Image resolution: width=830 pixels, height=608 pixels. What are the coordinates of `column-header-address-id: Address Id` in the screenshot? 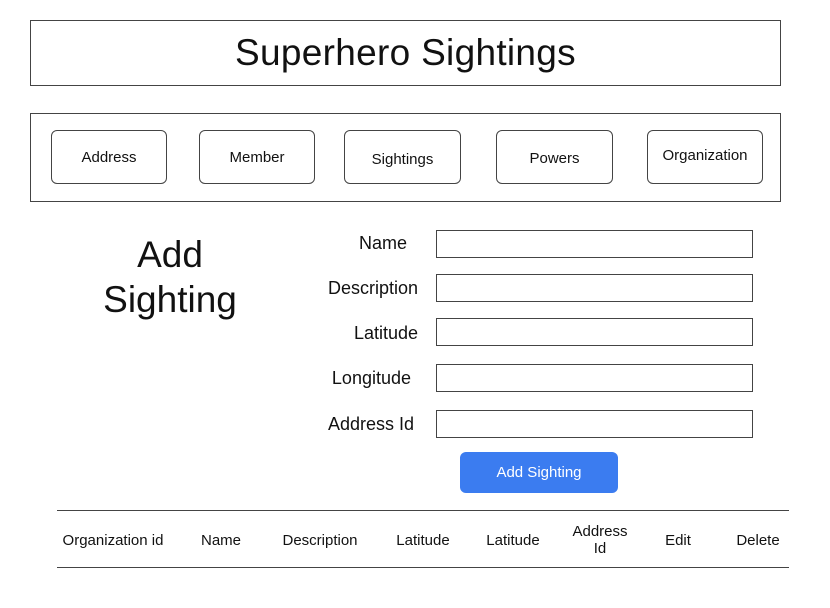 It's located at (600, 542).